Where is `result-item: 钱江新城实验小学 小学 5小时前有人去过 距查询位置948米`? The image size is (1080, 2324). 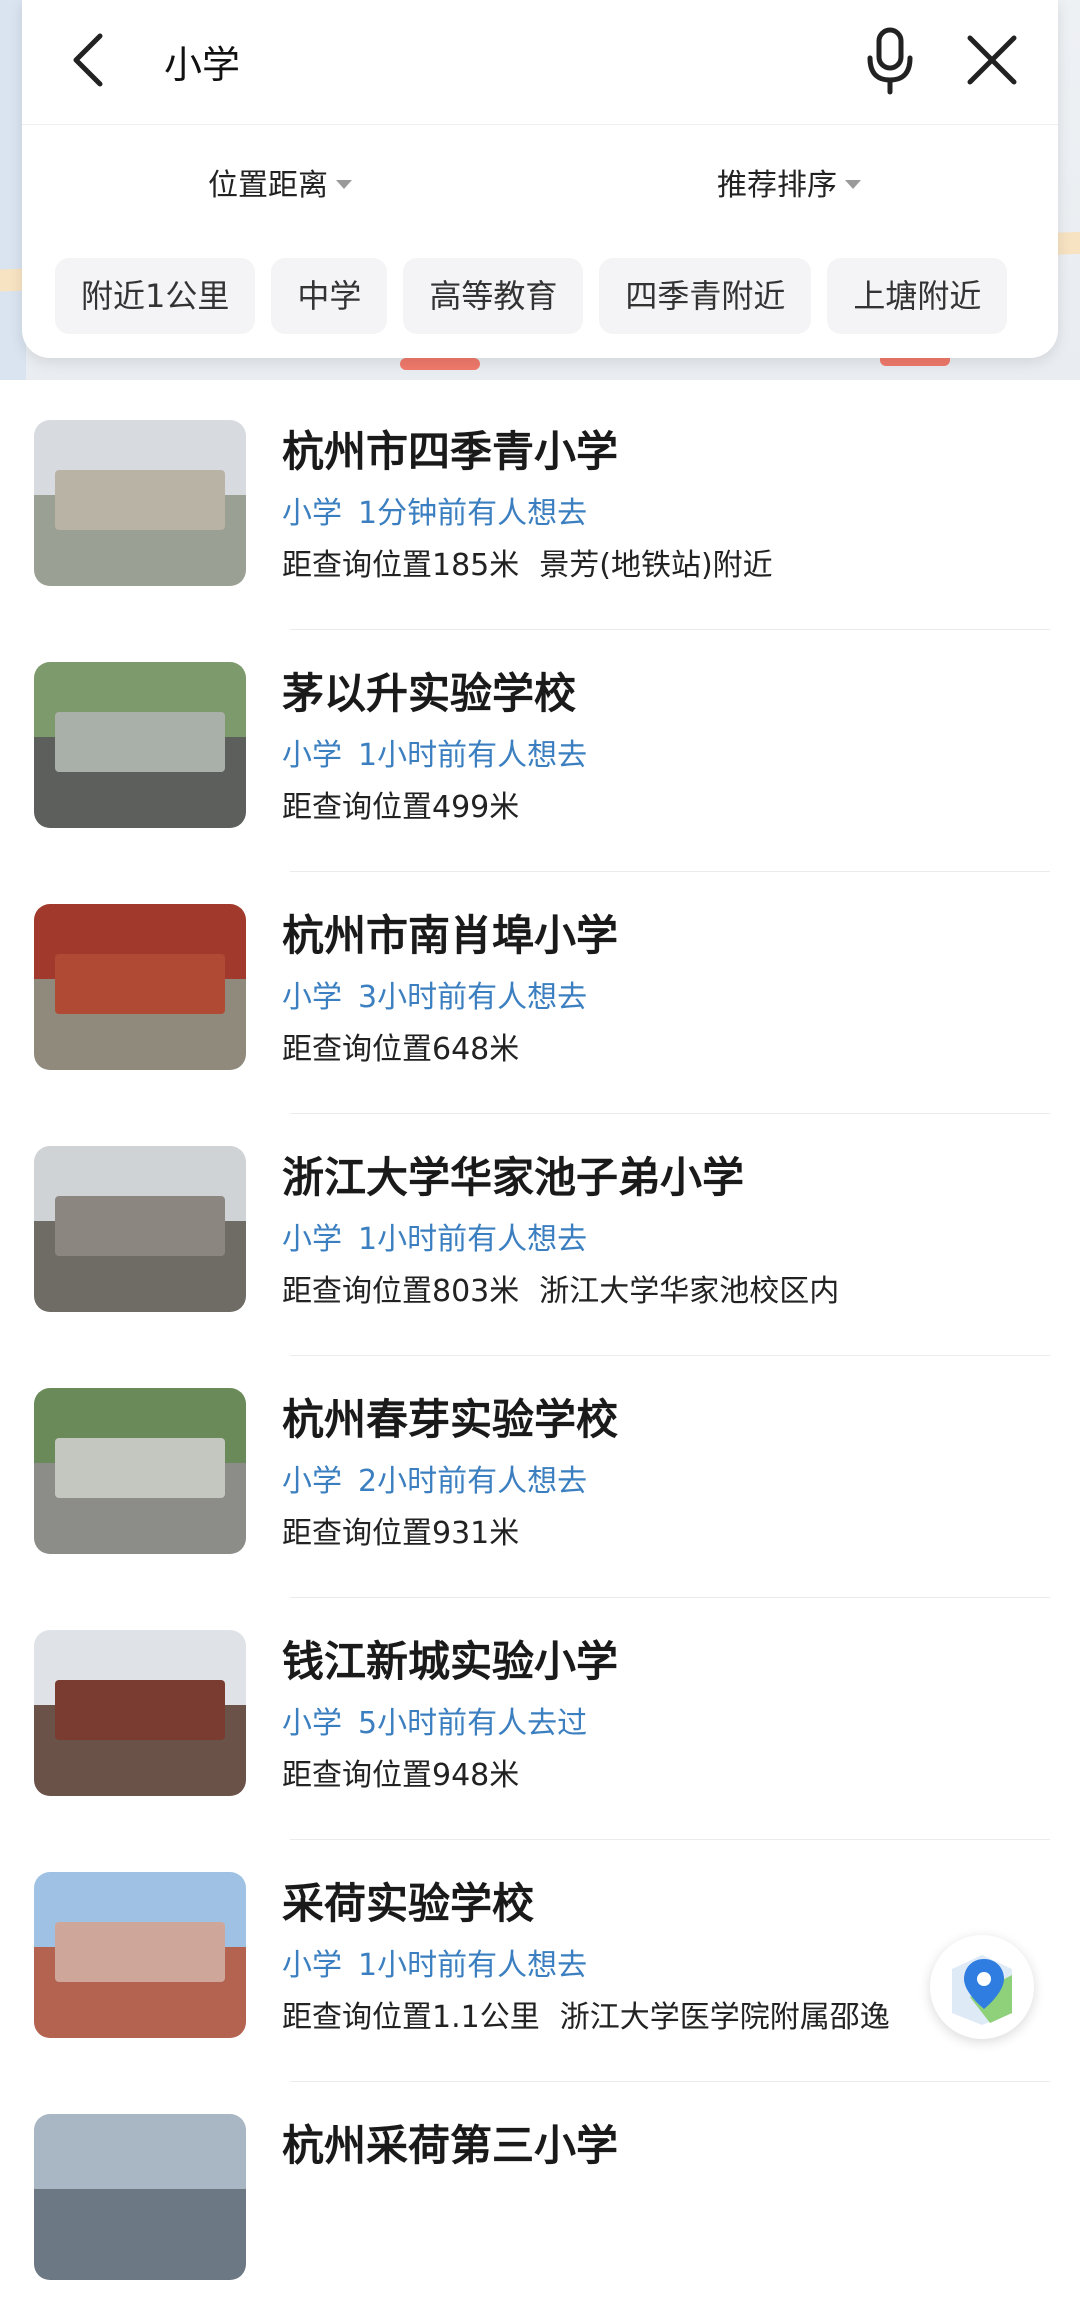
result-item: 钱江新城实验小学 小学 5小时前有人去过 距查询位置948米 is located at coordinates (540, 1719).